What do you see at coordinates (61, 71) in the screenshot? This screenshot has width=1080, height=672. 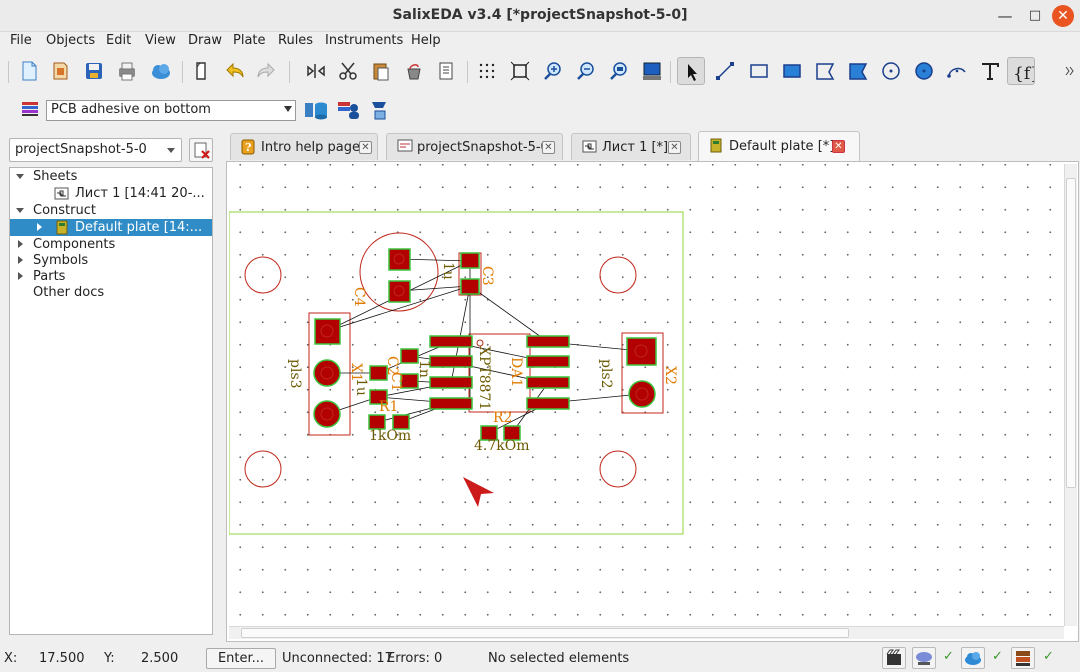 I see `open-file-icon` at bounding box center [61, 71].